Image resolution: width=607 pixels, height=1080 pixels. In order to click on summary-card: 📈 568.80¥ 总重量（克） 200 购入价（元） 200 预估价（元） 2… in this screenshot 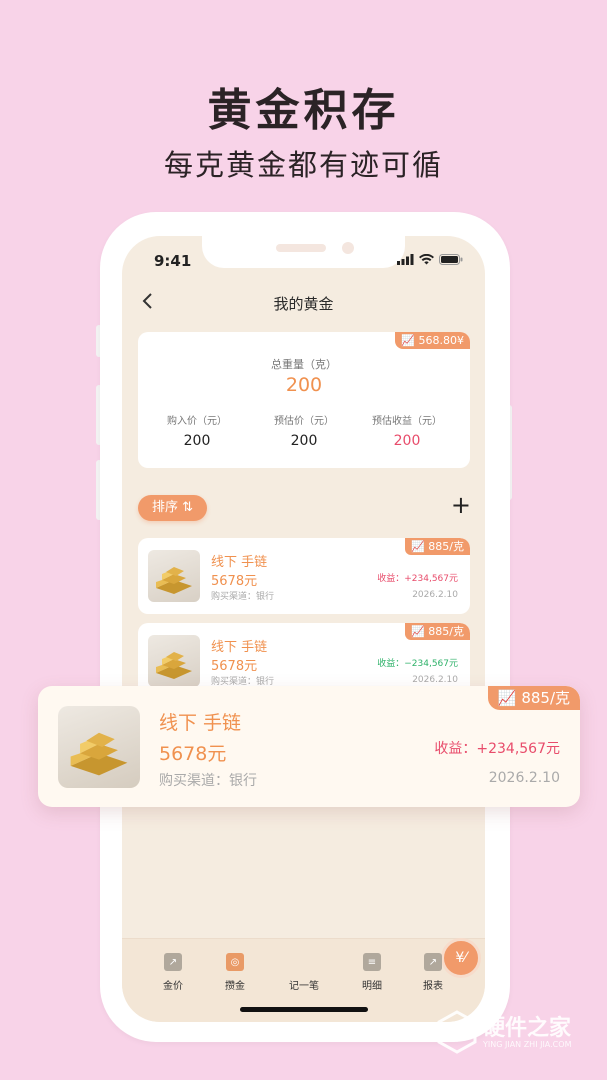, I will do `click(304, 400)`.